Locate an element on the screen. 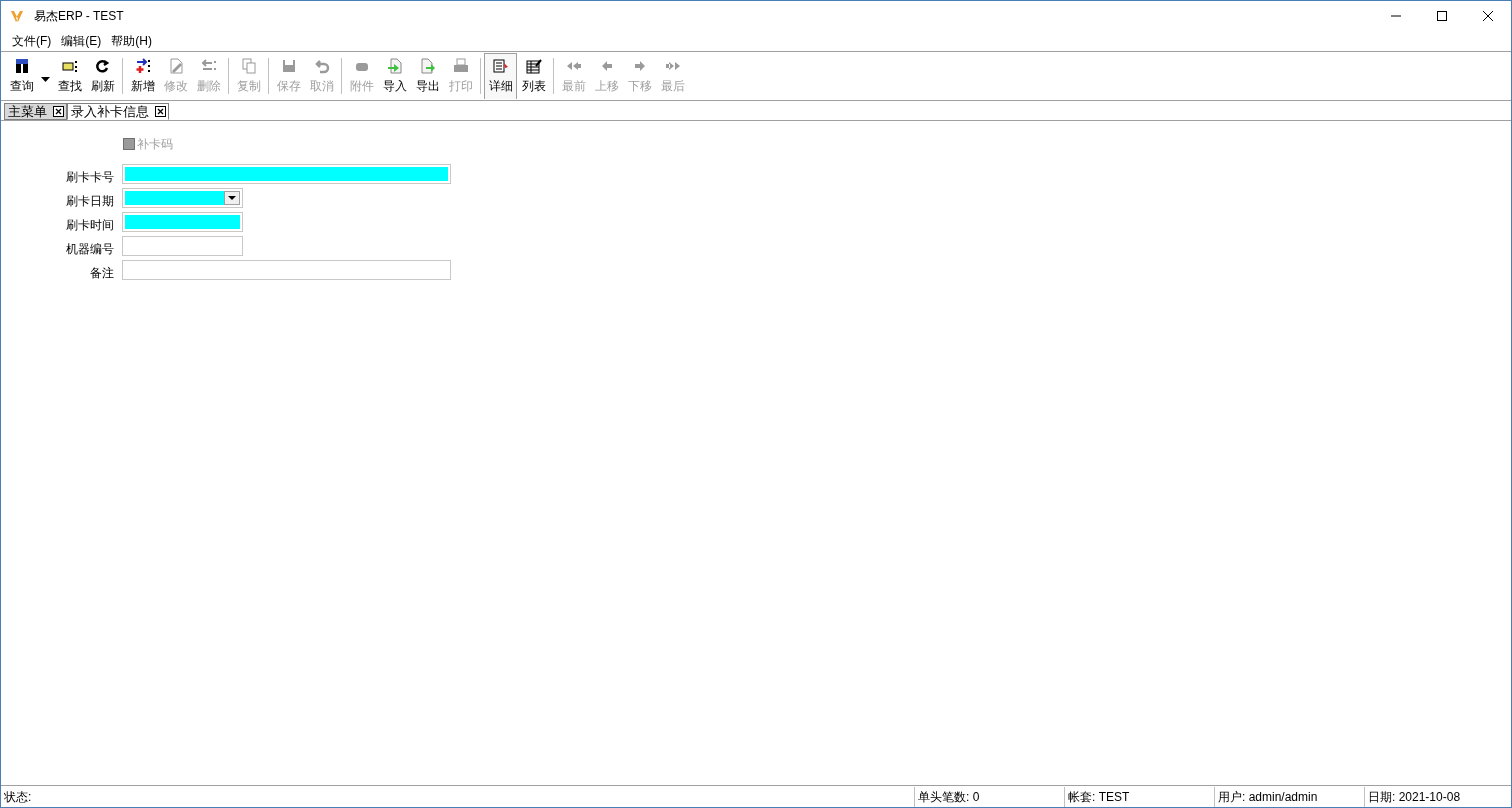 This screenshot has width=1512, height=808. toolbar-button: 列表 is located at coordinates (533, 76).